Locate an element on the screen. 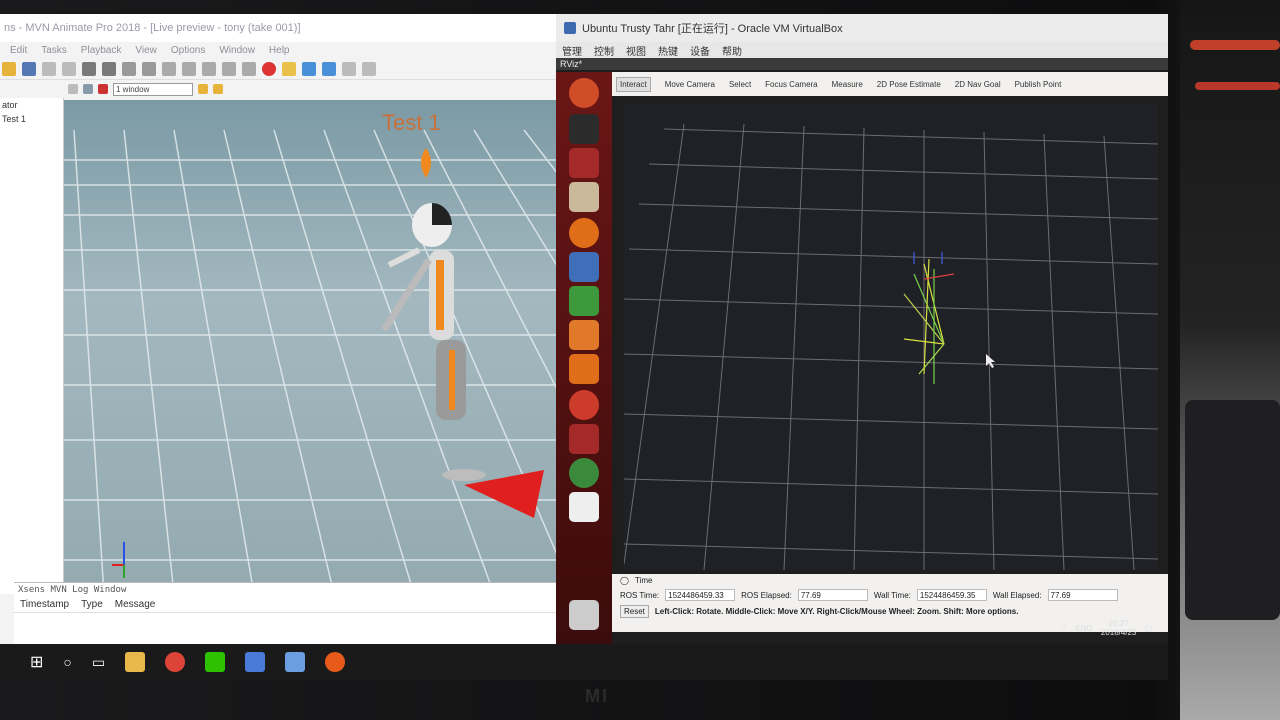 The height and width of the screenshot is (720, 1280). col-message: Message is located at coordinates (135, 604).